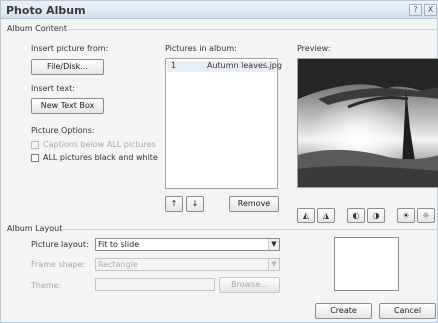 The image size is (438, 323). I want to click on close-button: X, so click(430, 10).